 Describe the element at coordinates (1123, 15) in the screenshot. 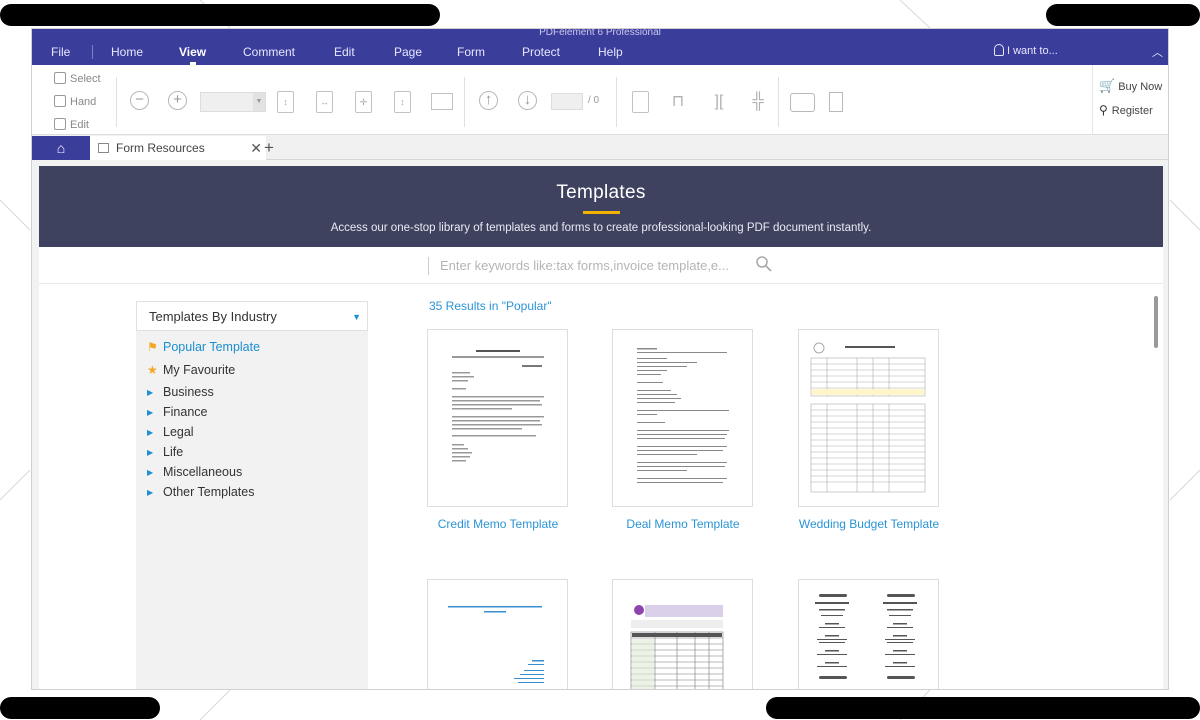

I see `frame-bar-top-right` at that location.